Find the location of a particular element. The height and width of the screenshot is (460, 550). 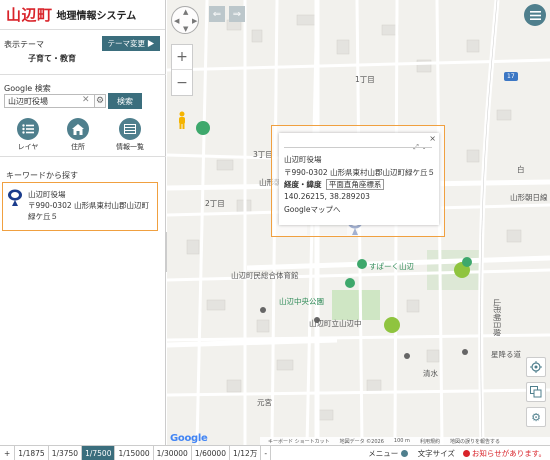

notice-link: お知らせがあります。 is located at coordinates (504, 453).